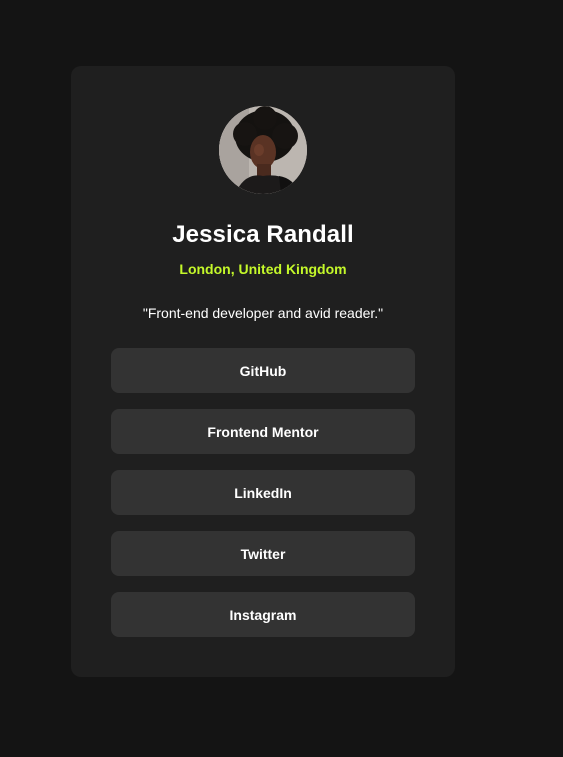  I want to click on twitter-link-button: Twitter, so click(263, 553).